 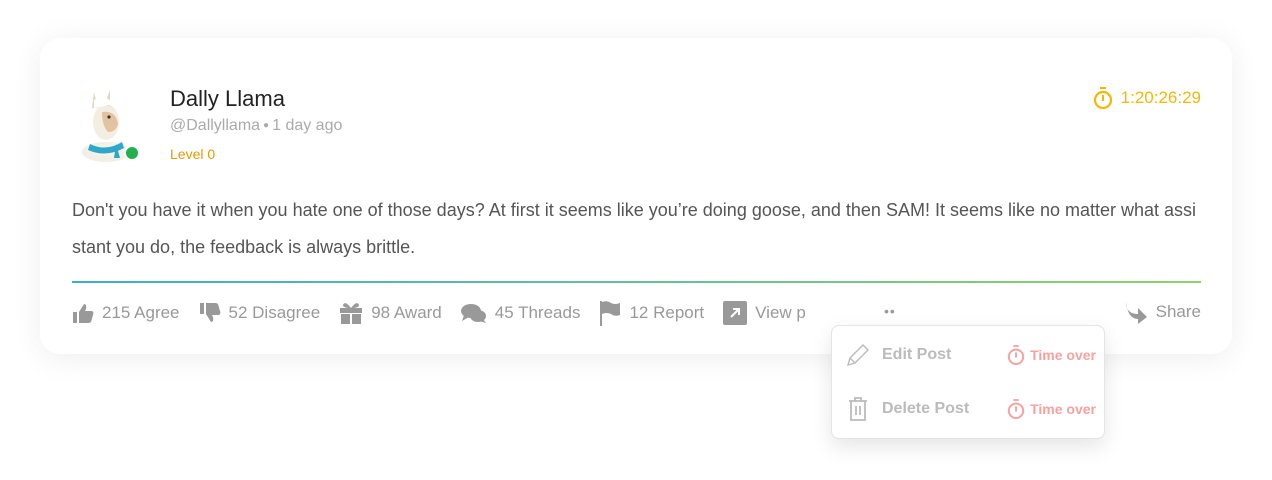 I want to click on thumbs-up-icon, so click(x=83, y=313).